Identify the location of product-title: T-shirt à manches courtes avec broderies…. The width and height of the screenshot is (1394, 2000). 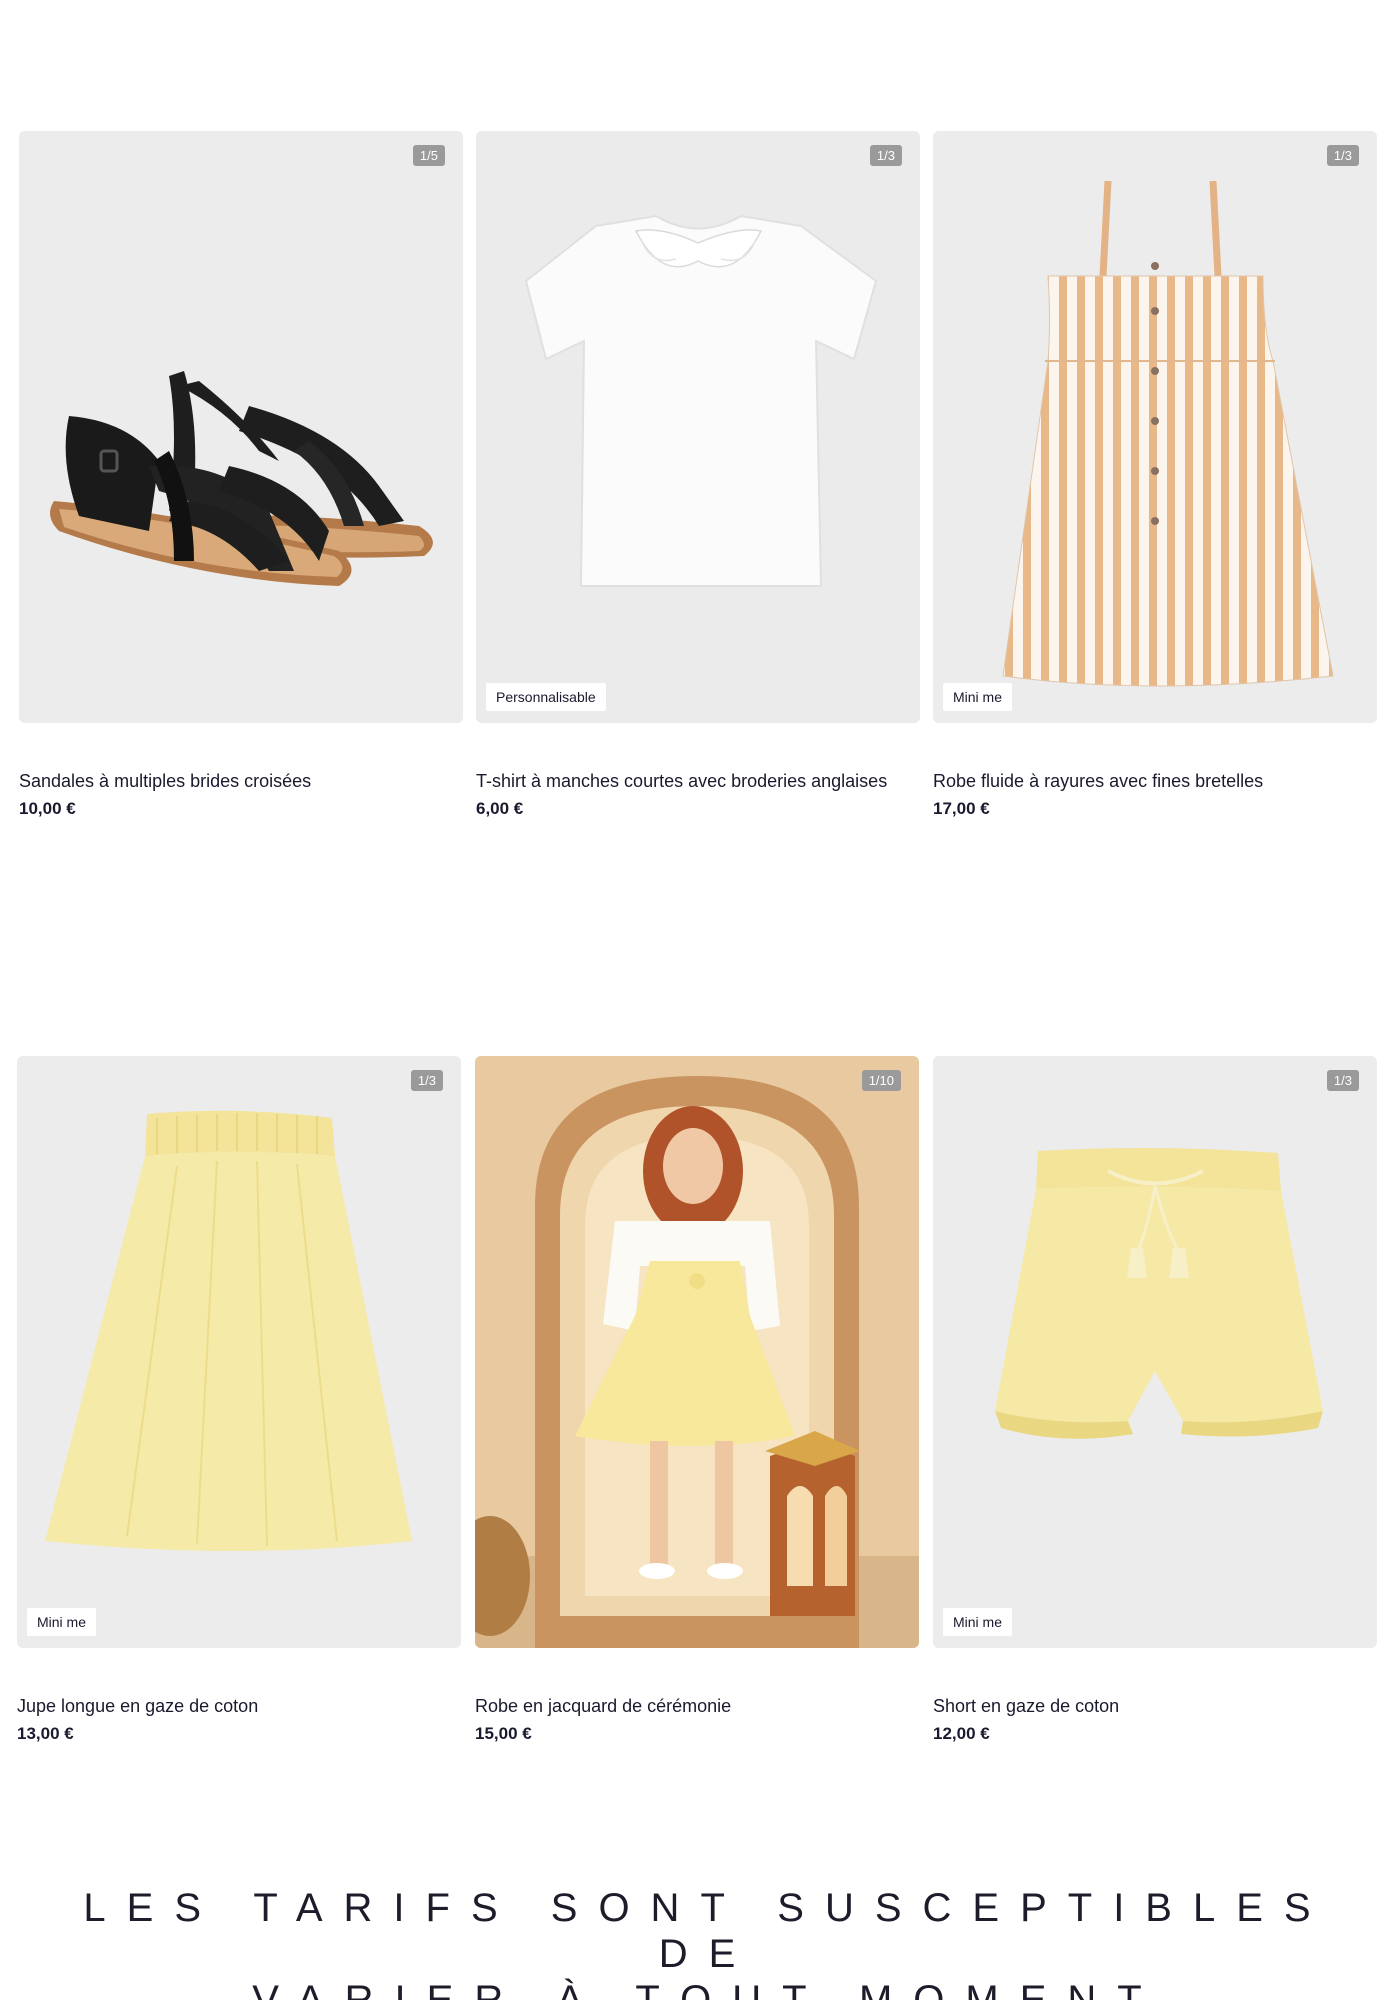
(698, 782).